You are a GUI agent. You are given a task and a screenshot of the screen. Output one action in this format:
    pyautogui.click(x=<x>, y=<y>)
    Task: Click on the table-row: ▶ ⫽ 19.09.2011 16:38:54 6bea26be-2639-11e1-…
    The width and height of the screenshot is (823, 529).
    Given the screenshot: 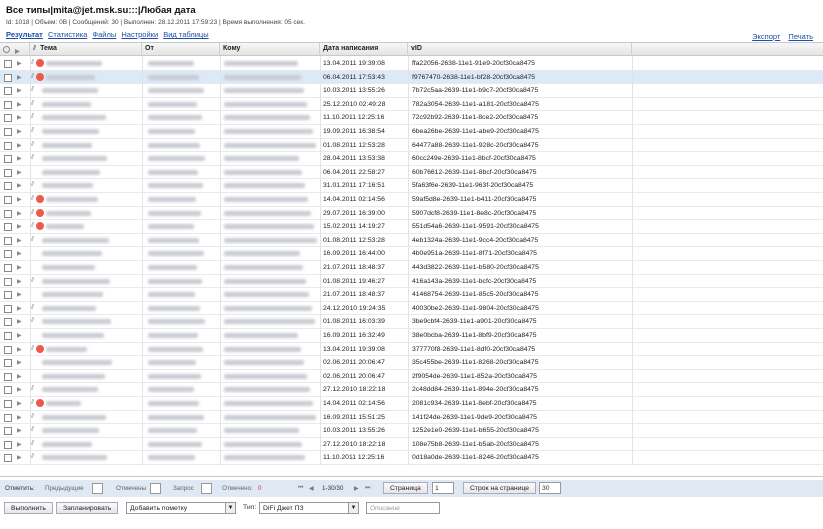 What is the action you would take?
    pyautogui.click(x=411, y=132)
    